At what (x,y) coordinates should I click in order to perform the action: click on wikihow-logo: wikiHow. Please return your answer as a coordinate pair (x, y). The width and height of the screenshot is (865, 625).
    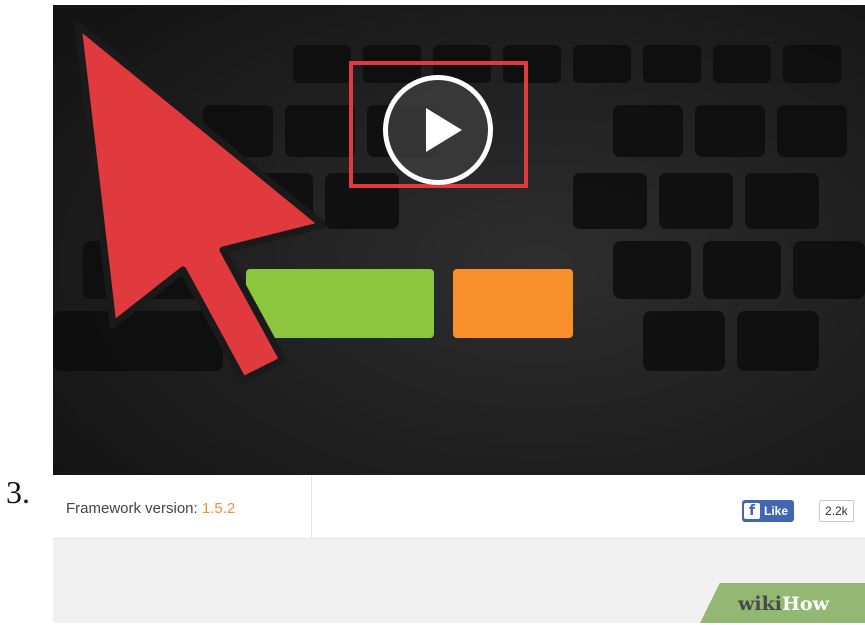
    Looking at the image, I should click on (782, 603).